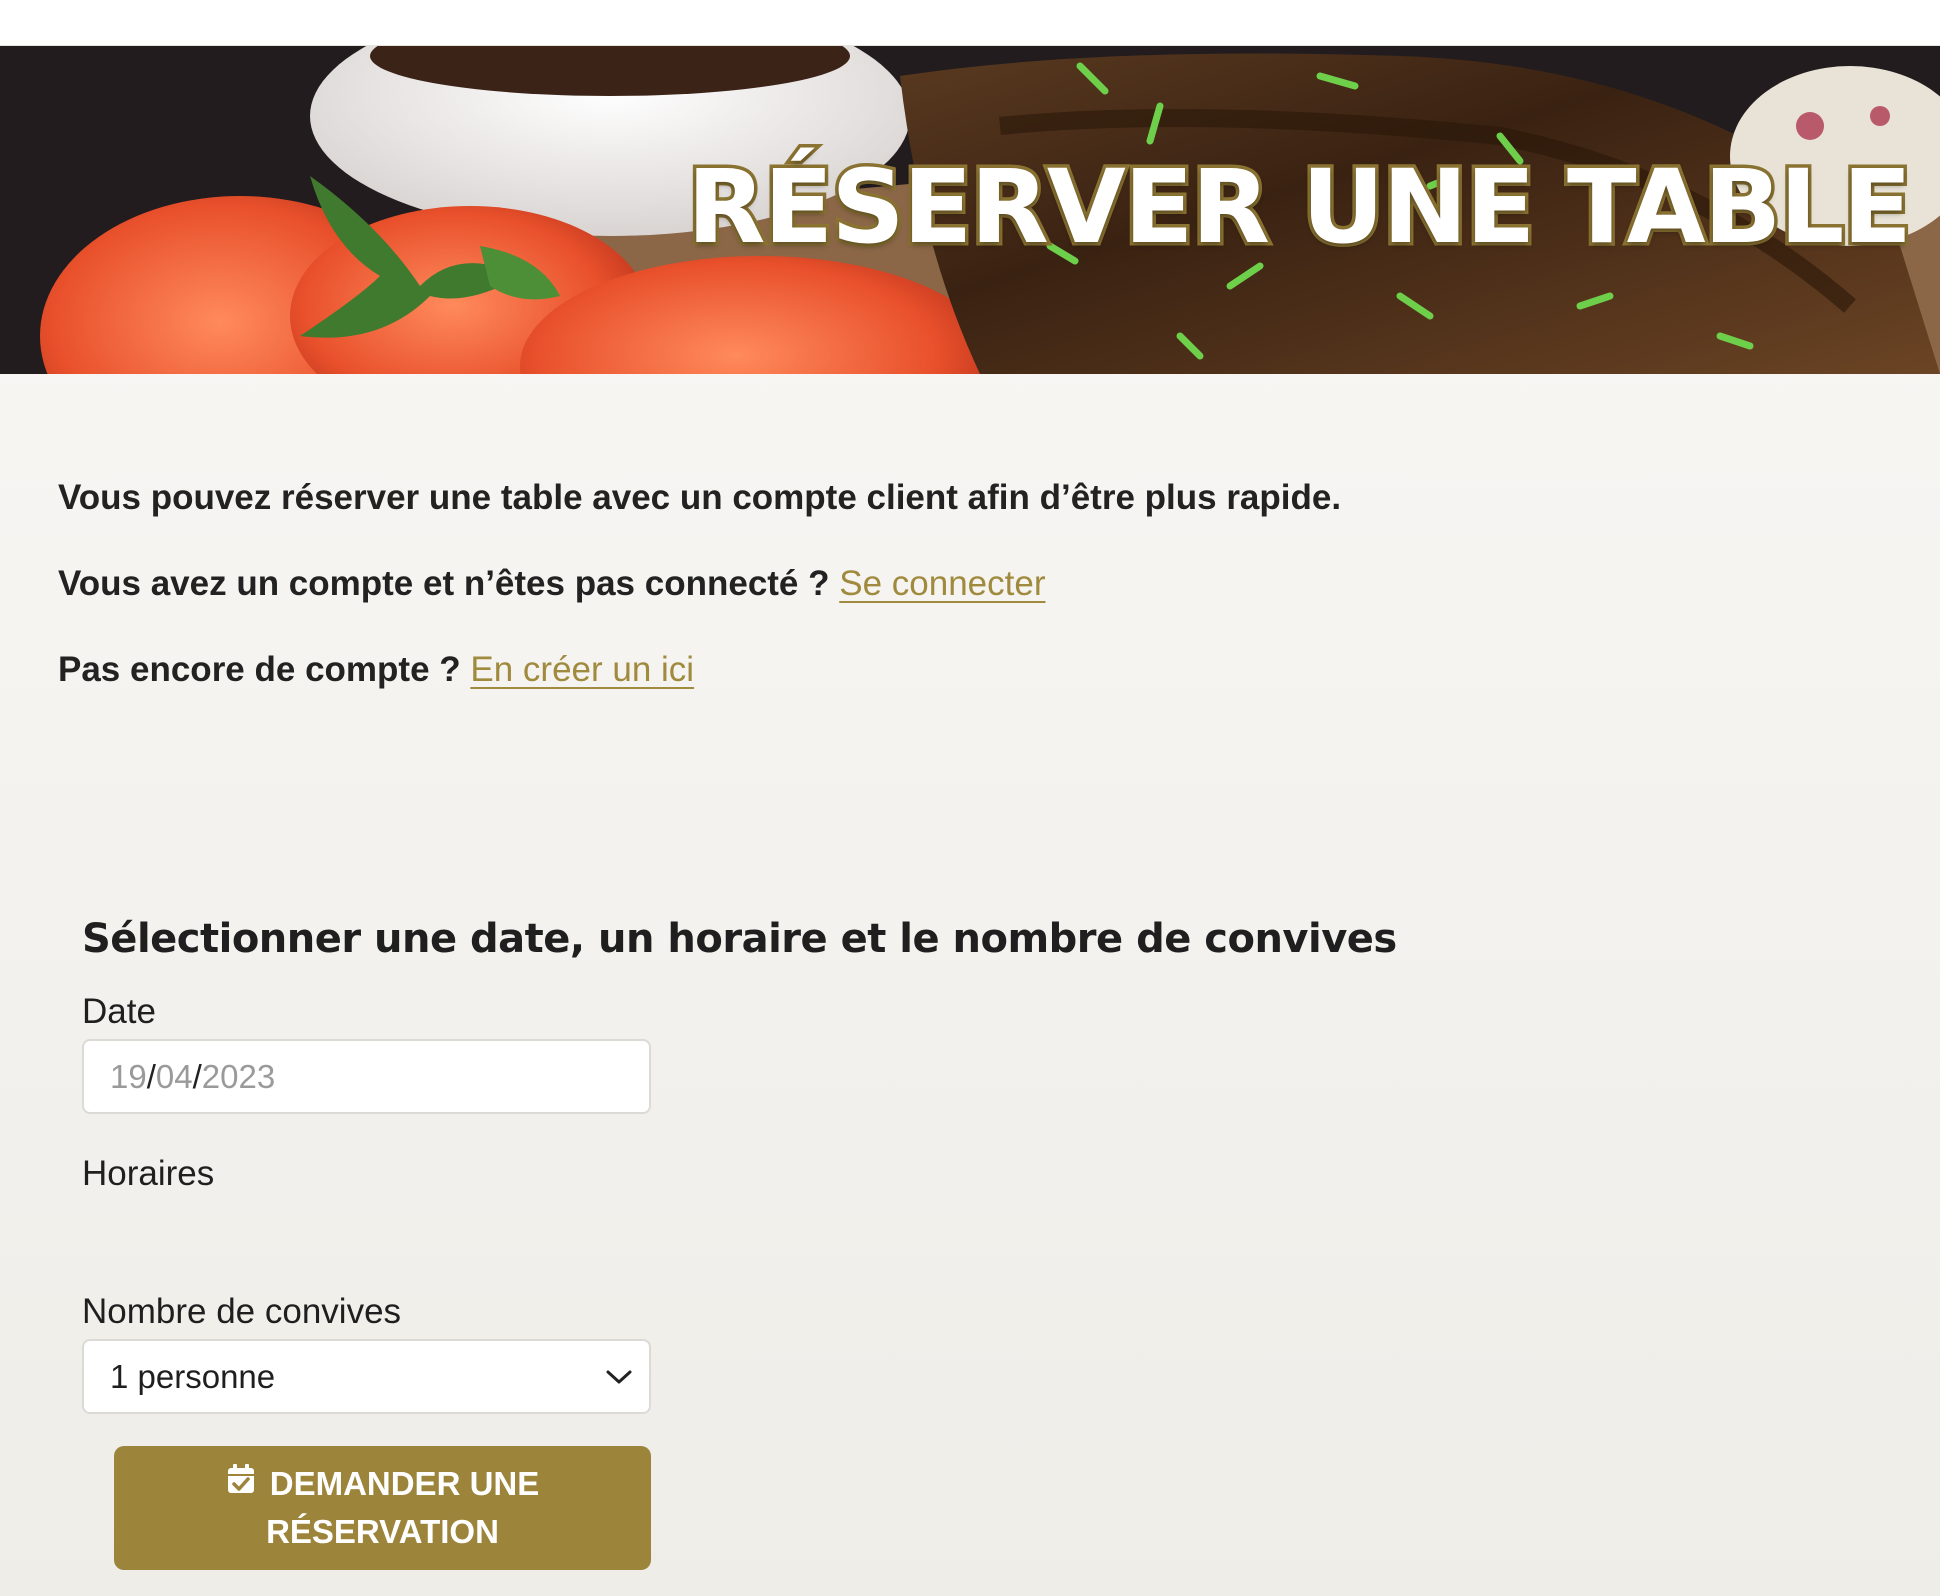 The width and height of the screenshot is (1940, 1596). What do you see at coordinates (582, 669) in the screenshot?
I see `create-account-link: En créer un ici` at bounding box center [582, 669].